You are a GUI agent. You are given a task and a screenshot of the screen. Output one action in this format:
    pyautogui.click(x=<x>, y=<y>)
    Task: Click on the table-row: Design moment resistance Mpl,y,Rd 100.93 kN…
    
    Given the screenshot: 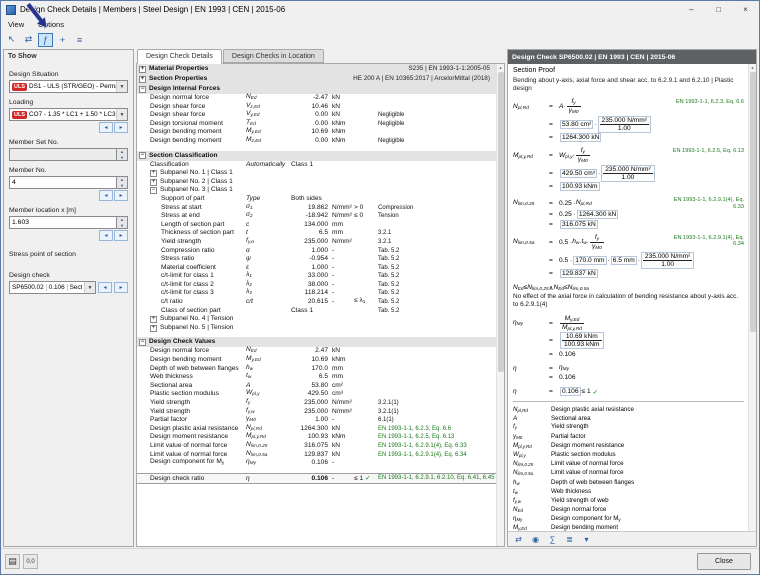 What is the action you would take?
    pyautogui.click(x=316, y=437)
    